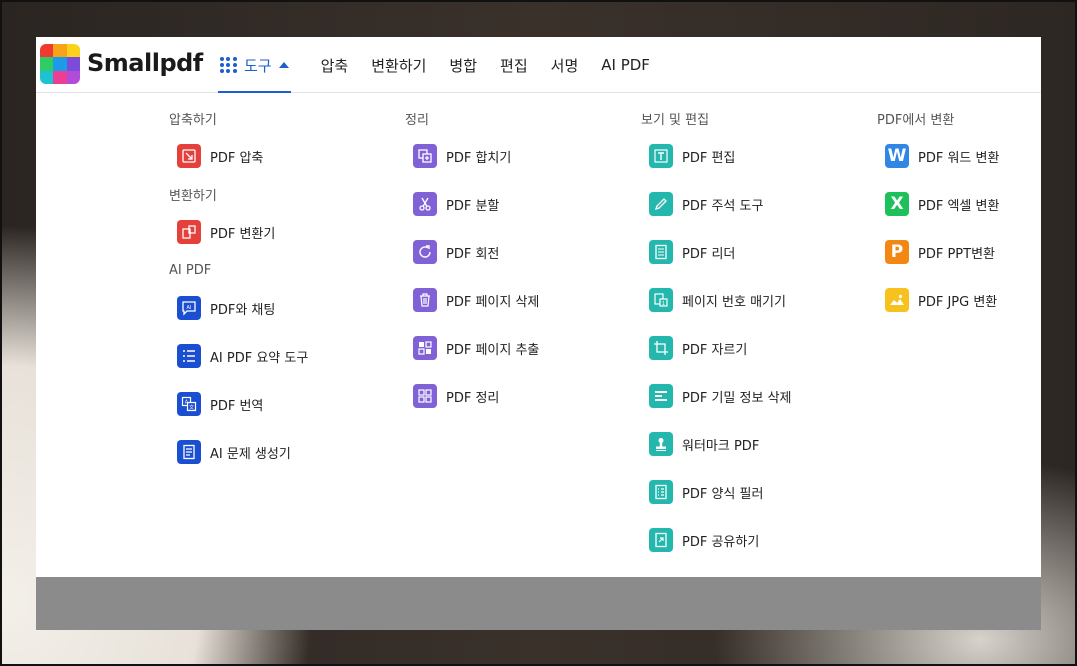 The image size is (1077, 666). What do you see at coordinates (479, 158) in the screenshot?
I see `menu-item-label: PDF 합치기` at bounding box center [479, 158].